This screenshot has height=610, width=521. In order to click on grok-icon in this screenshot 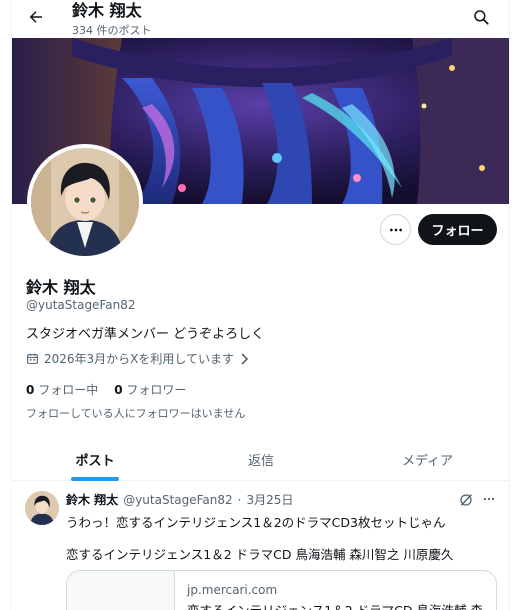, I will do `click(466, 500)`.